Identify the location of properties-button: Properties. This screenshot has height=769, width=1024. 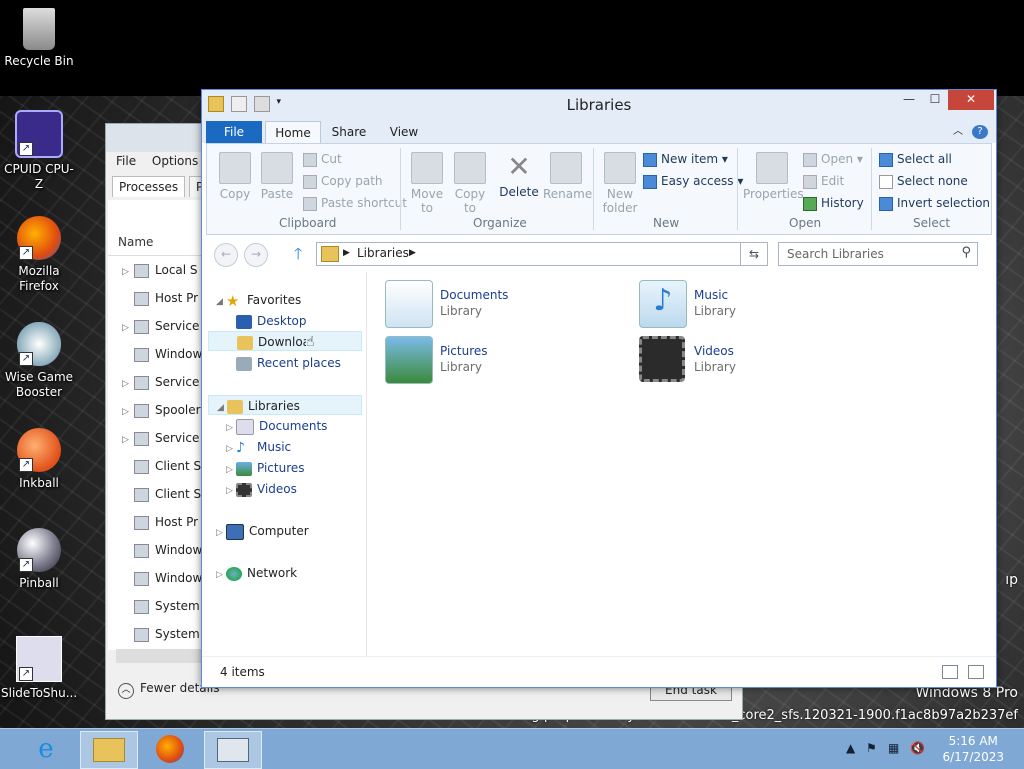
(773, 176).